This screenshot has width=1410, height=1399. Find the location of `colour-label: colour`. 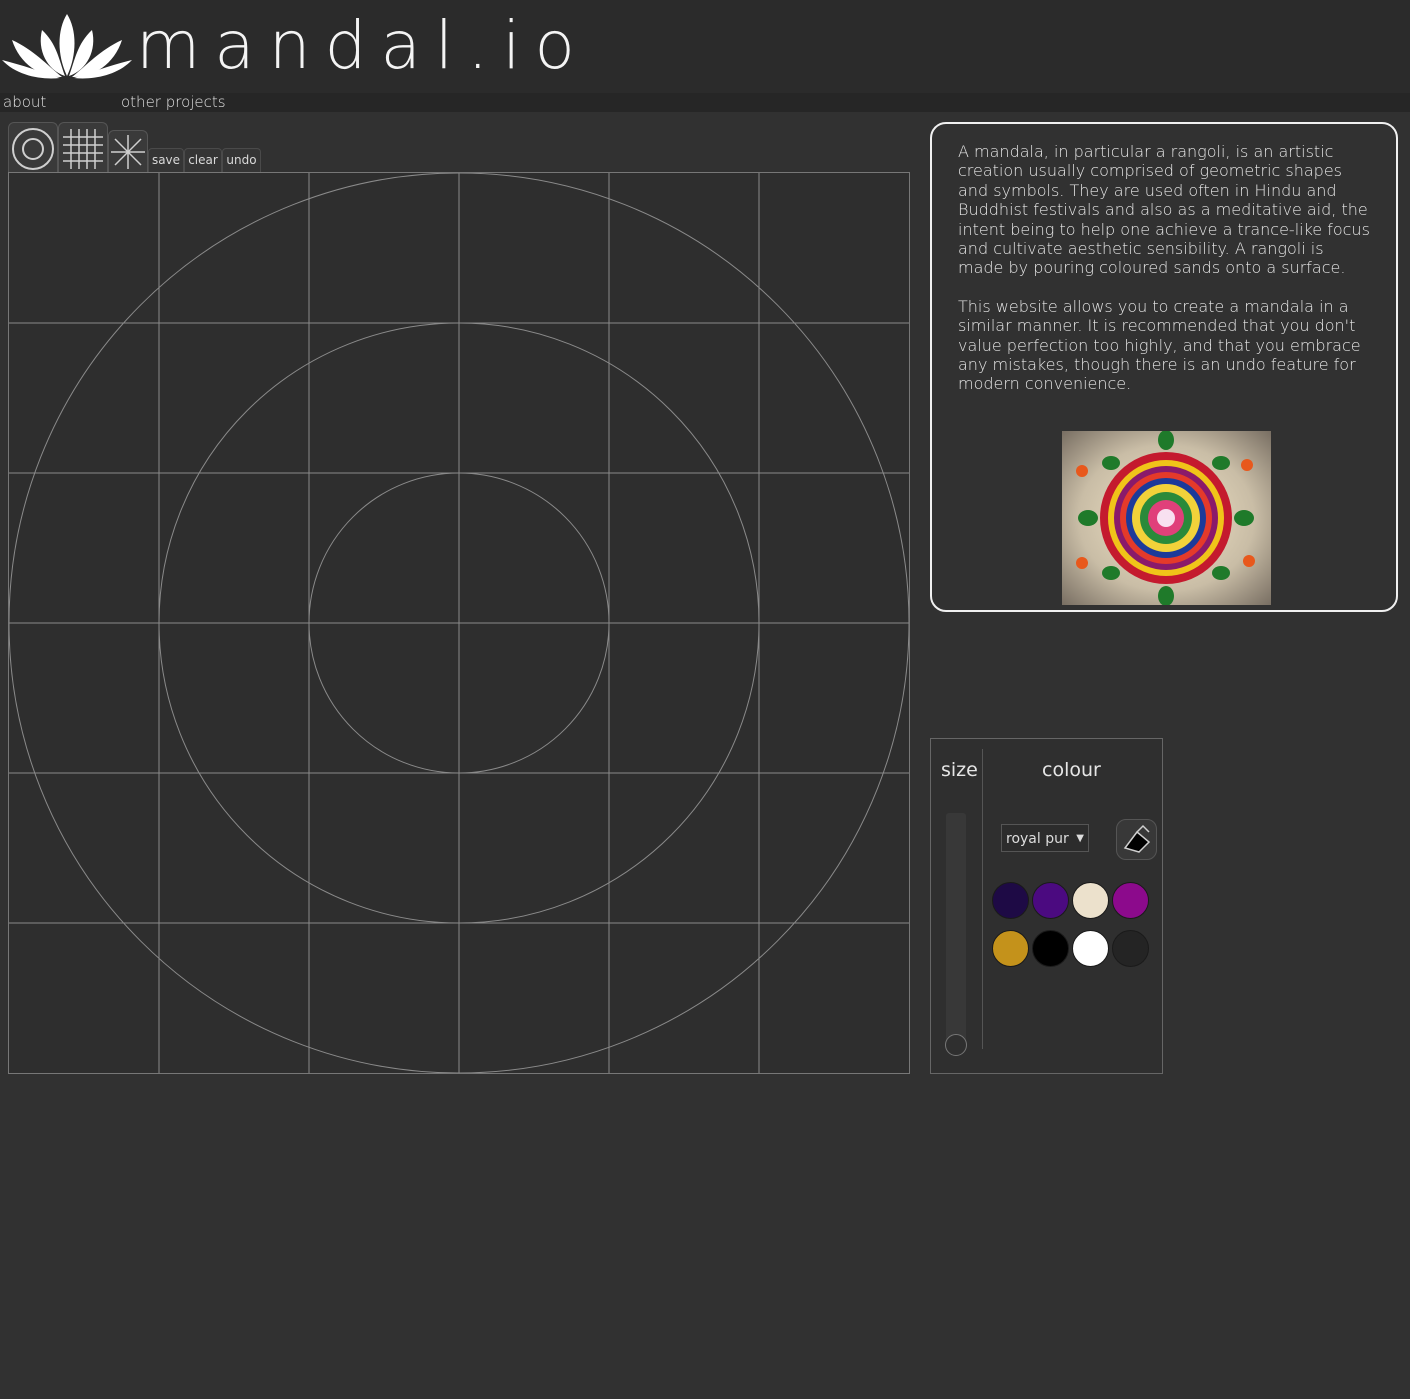

colour-label: colour is located at coordinates (1071, 770).